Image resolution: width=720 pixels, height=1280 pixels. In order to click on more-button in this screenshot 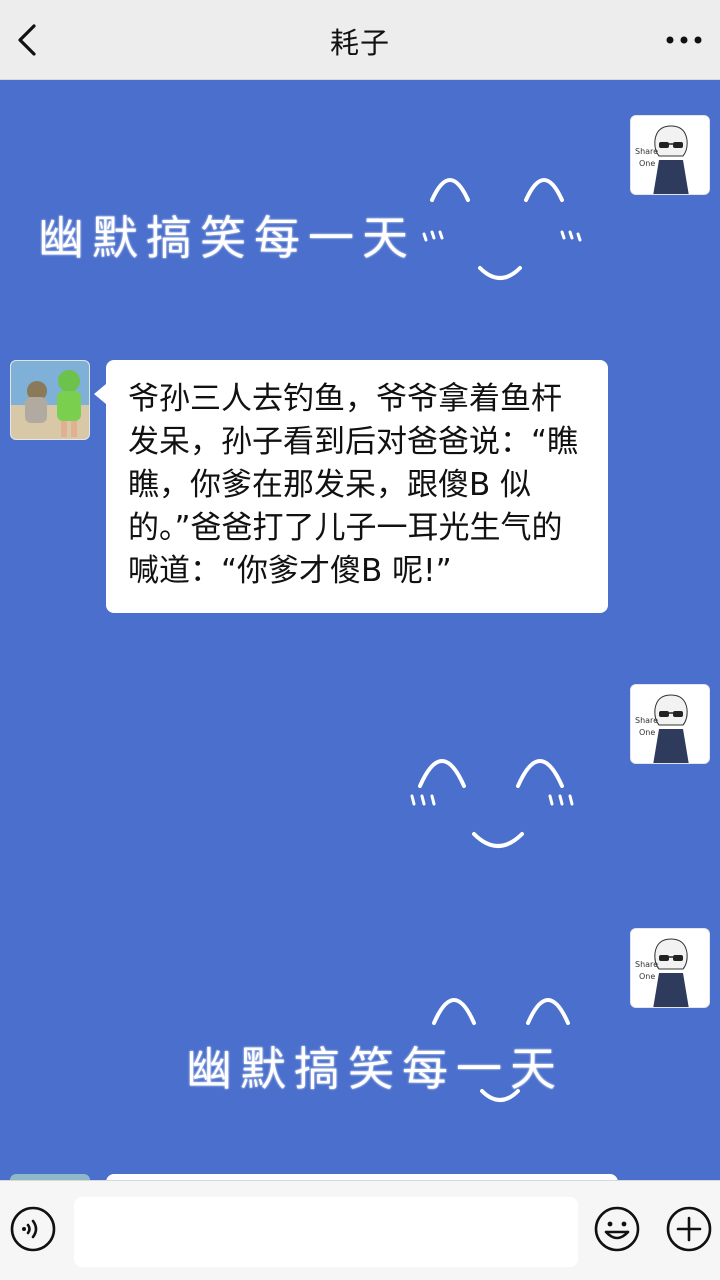, I will do `click(684, 40)`.